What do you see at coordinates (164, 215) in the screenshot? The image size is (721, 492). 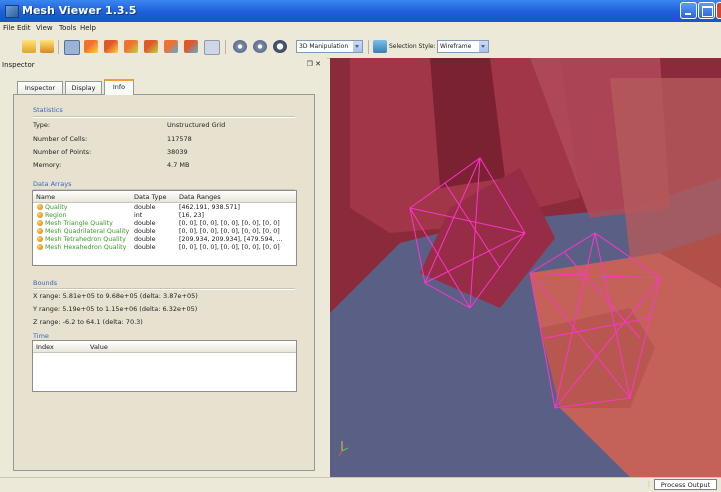 I see `table-row: Region int [16, 23]` at bounding box center [164, 215].